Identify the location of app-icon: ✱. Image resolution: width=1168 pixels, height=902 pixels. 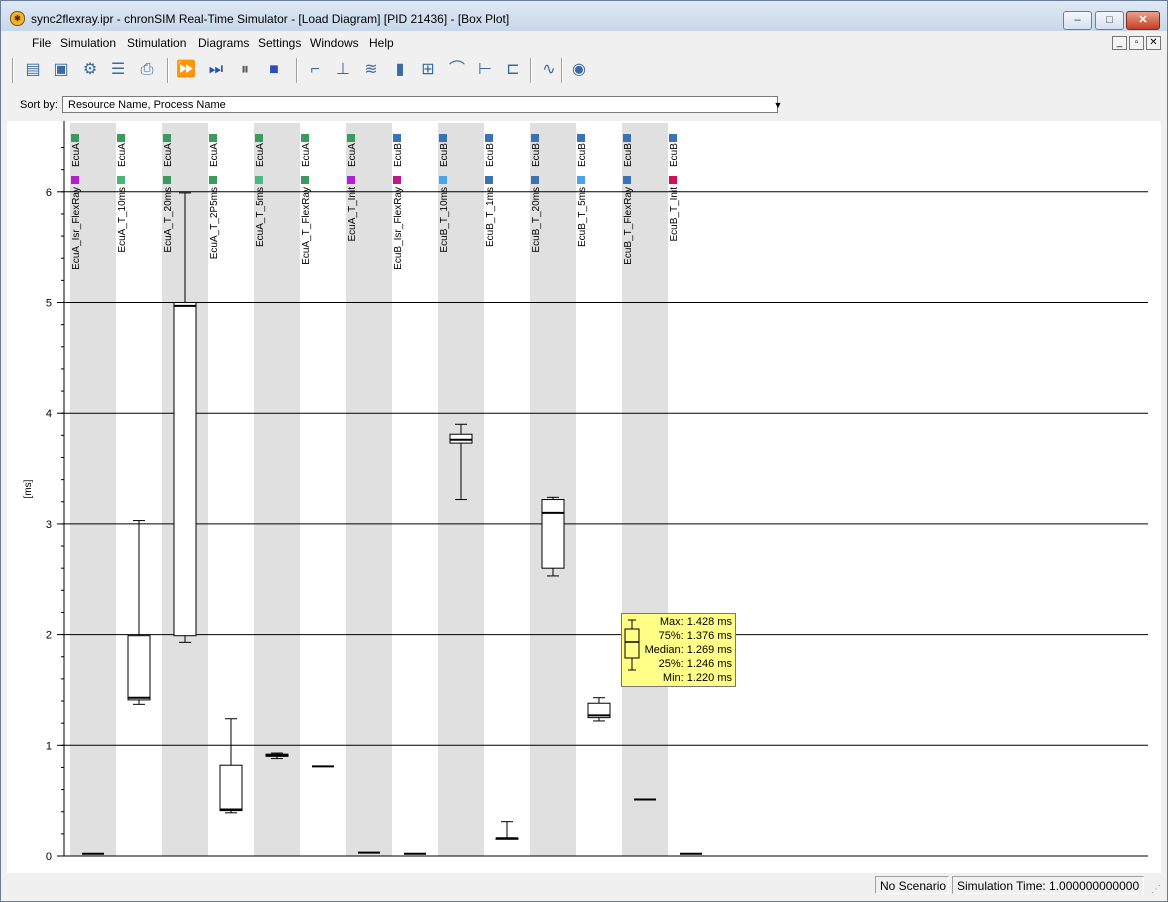
(17, 18).